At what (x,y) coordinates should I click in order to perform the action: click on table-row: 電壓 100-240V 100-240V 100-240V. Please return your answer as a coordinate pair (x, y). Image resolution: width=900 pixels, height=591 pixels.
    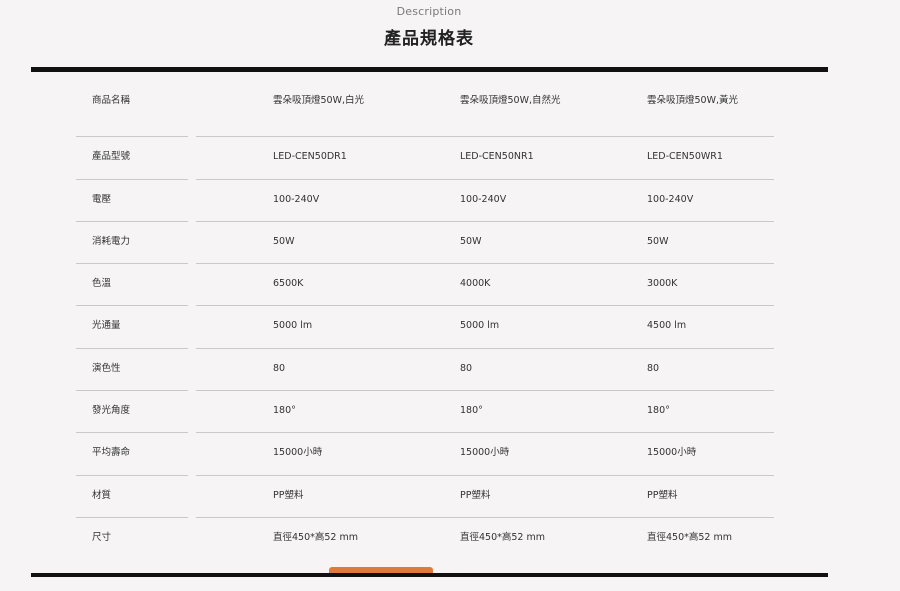
    Looking at the image, I should click on (450, 200).